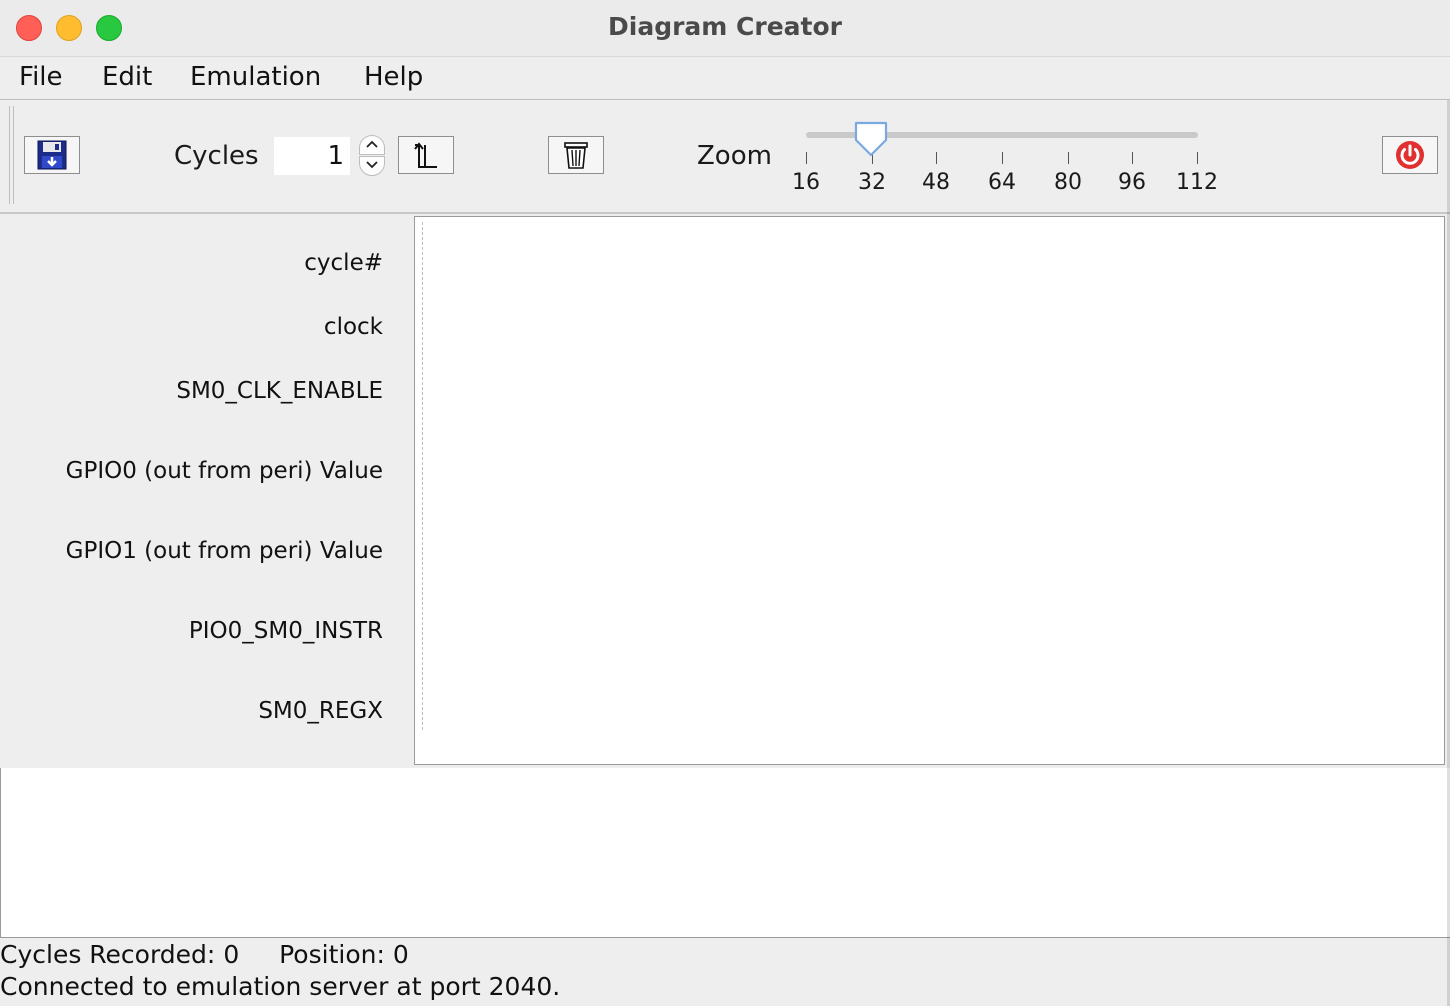 The width and height of the screenshot is (1450, 1006). What do you see at coordinates (41, 77) in the screenshot?
I see `menu-file: File` at bounding box center [41, 77].